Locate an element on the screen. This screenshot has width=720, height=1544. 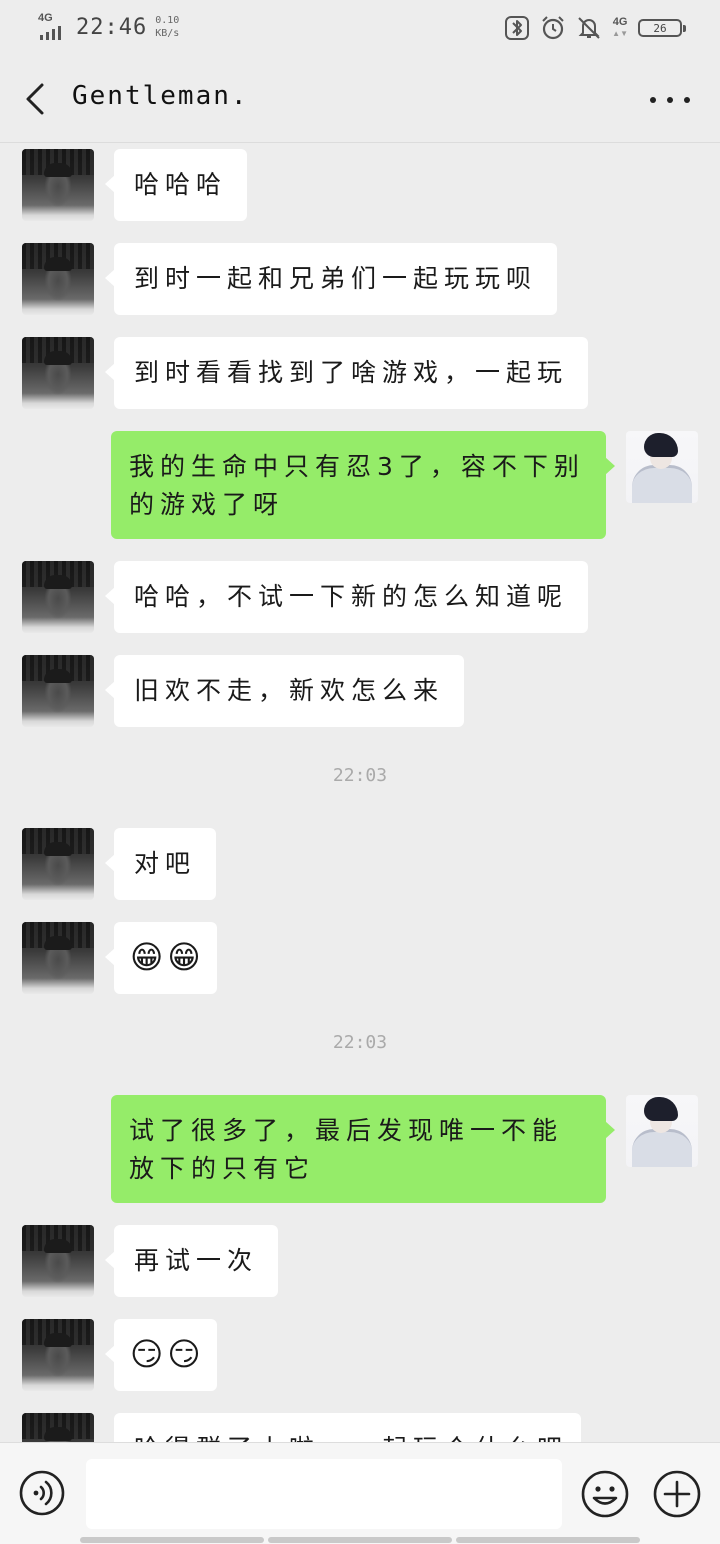
message-text: 试了很多了，最后发现唯一不能放下的只有它 is located at coordinates (346, 1149).